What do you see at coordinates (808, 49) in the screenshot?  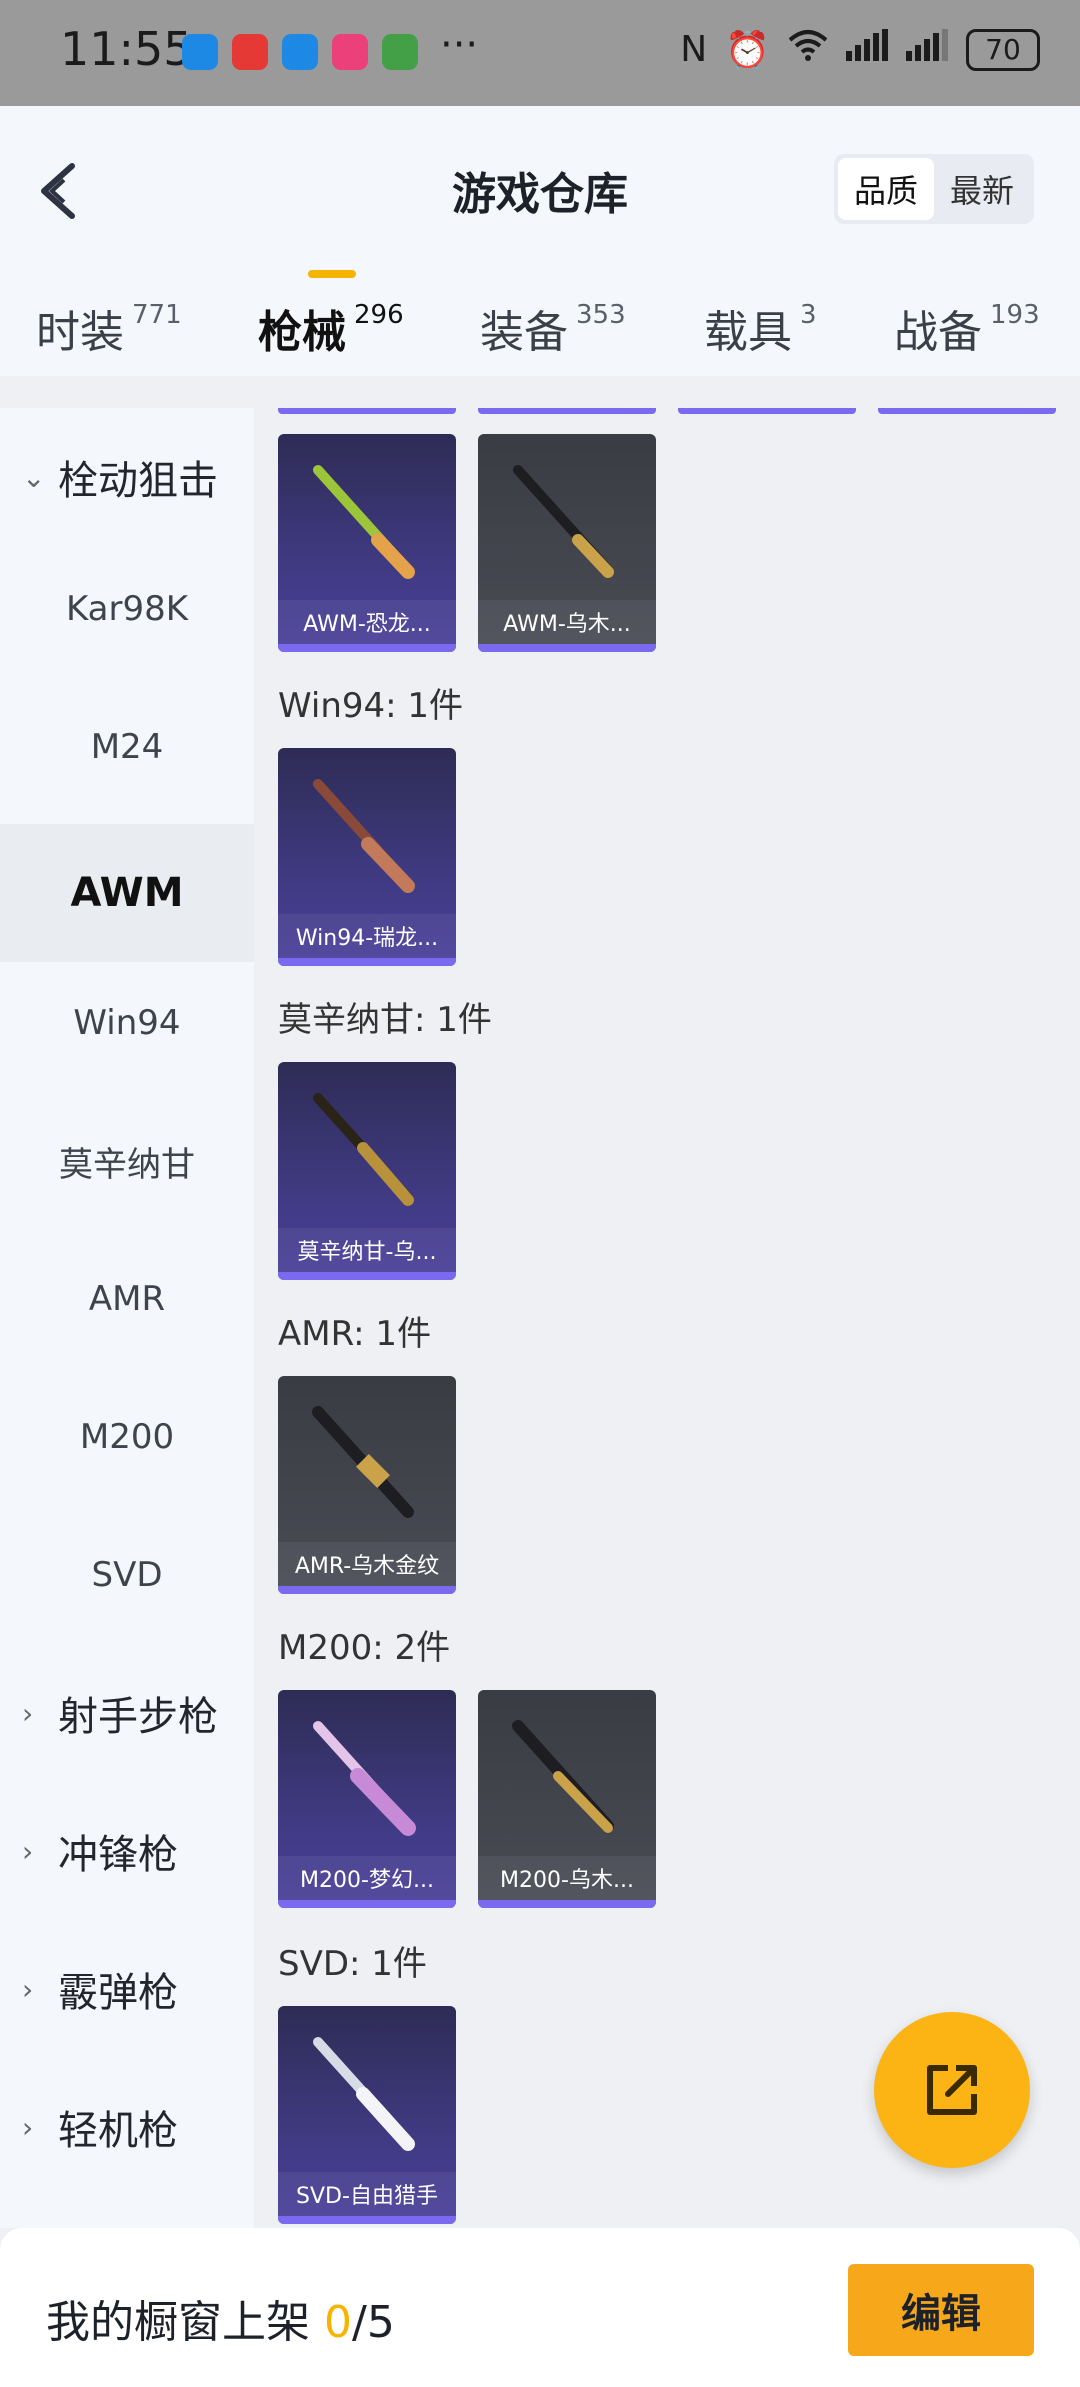 I see `wifi-icon` at bounding box center [808, 49].